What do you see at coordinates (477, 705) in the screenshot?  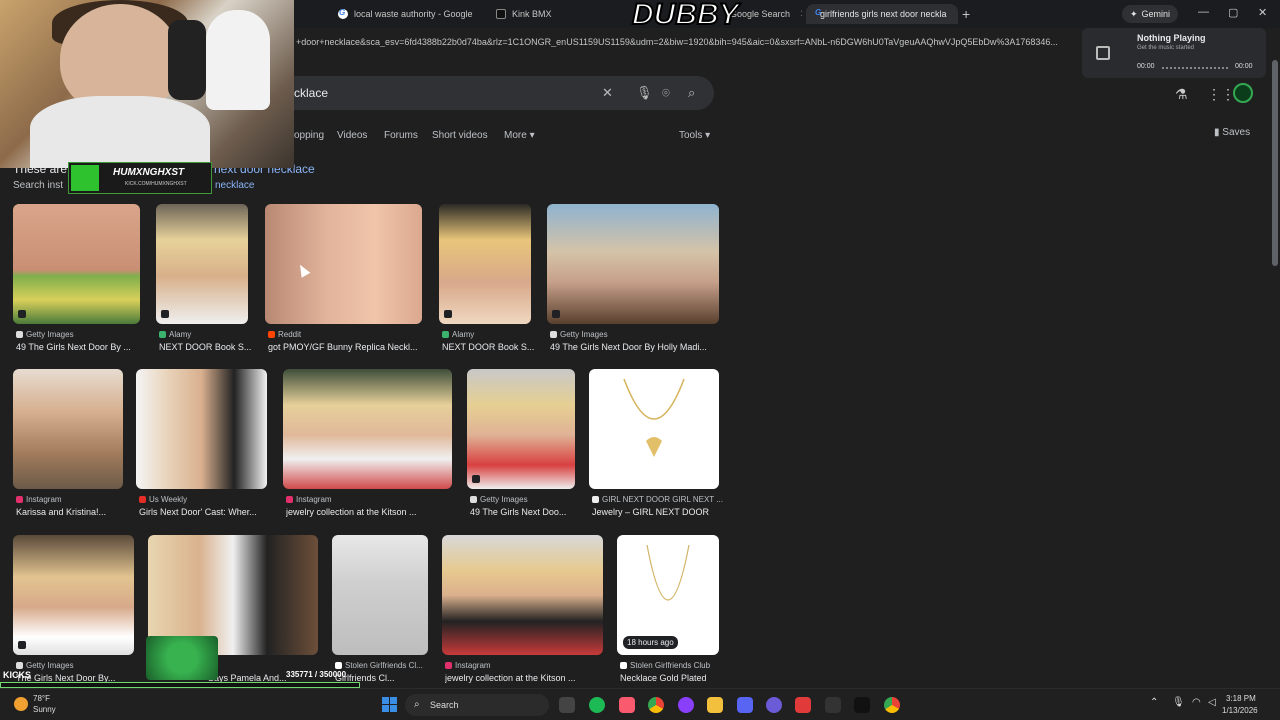 I see `taskbar-search: ⌕ Search` at bounding box center [477, 705].